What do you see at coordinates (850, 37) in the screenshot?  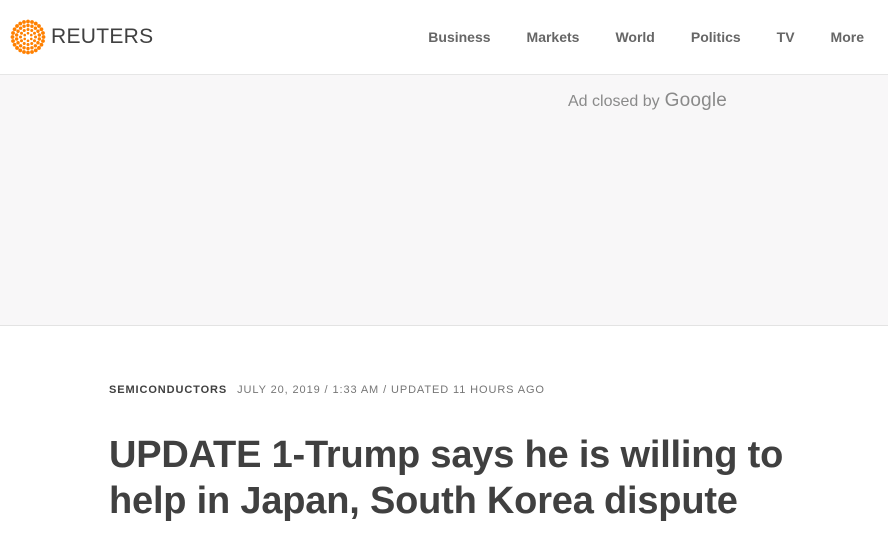 I see `nav-more: More` at bounding box center [850, 37].